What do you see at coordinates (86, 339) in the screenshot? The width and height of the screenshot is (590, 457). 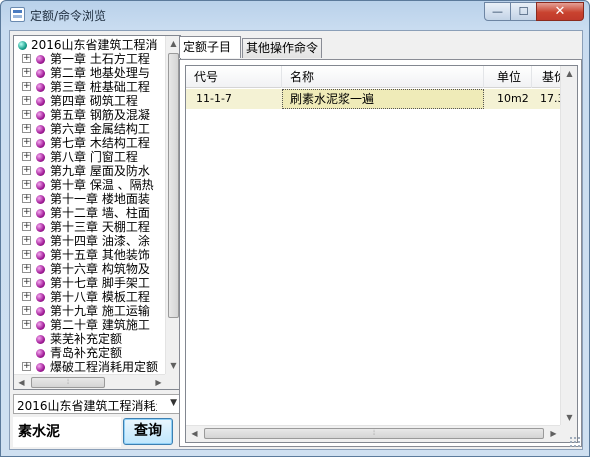 I see `tree-item-label: 莱芜补充定额` at bounding box center [86, 339].